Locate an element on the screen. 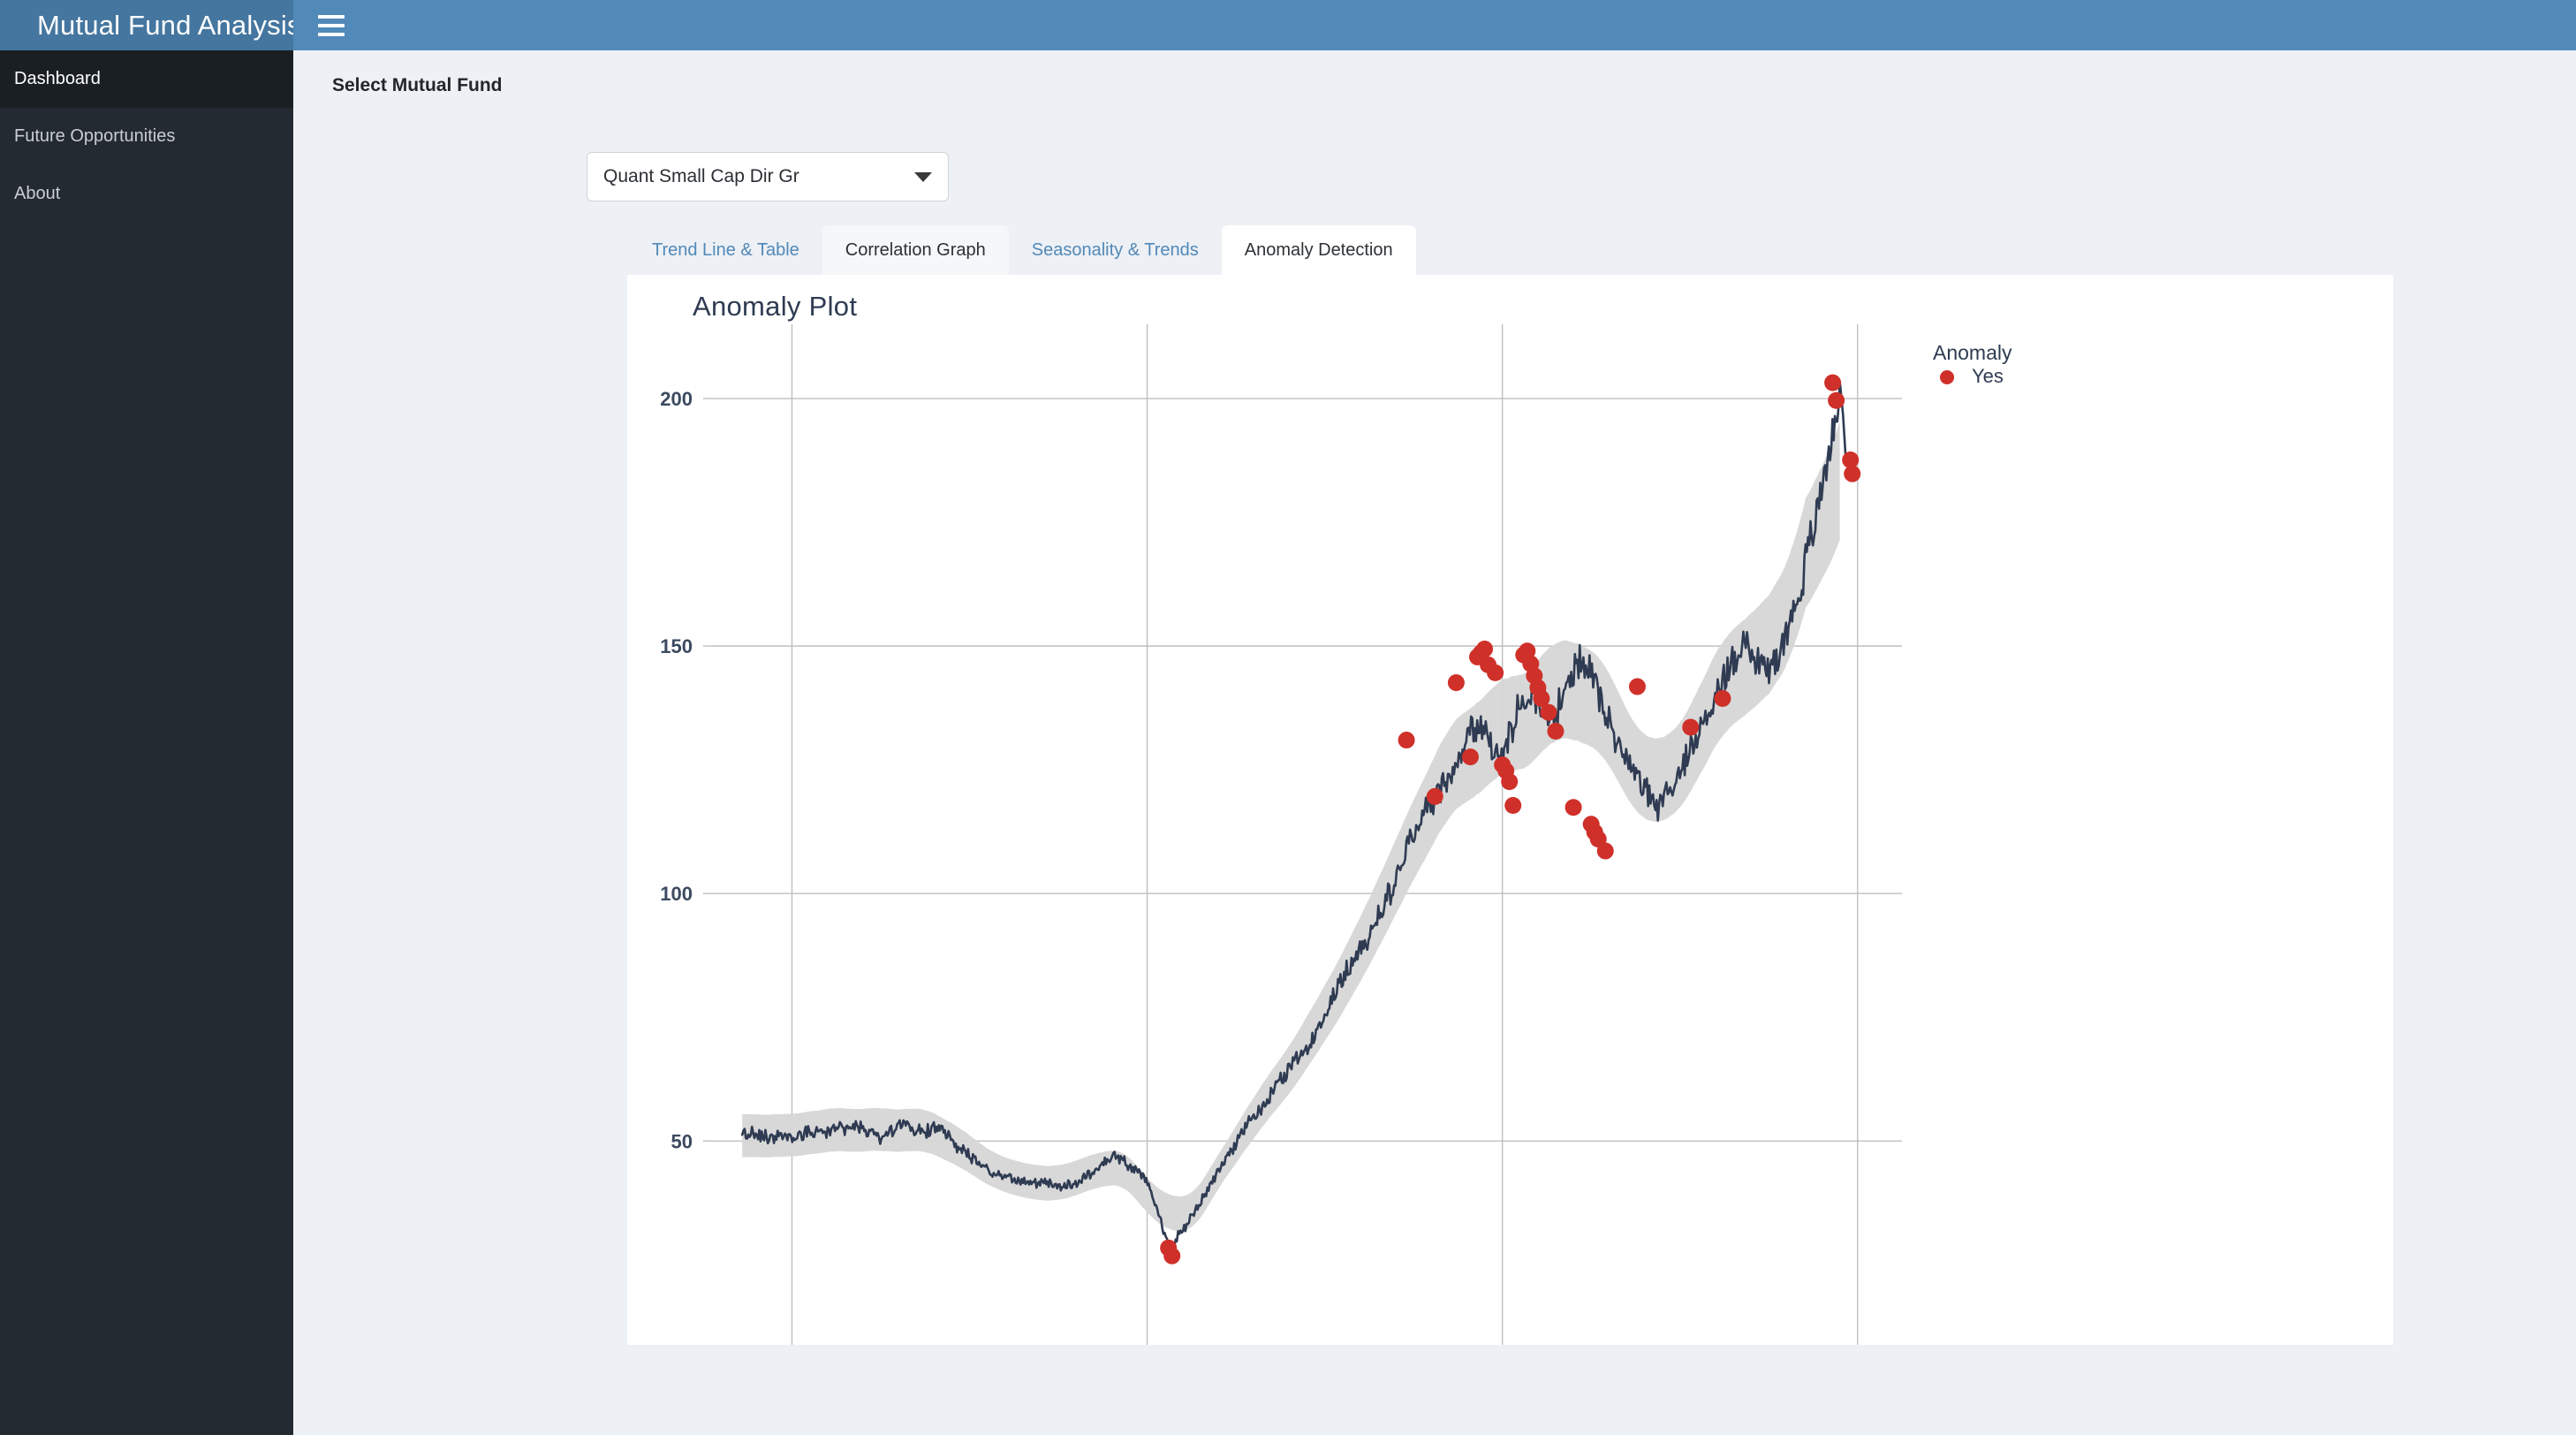  app-title: Mutual Fund Analysis is located at coordinates (169, 25).